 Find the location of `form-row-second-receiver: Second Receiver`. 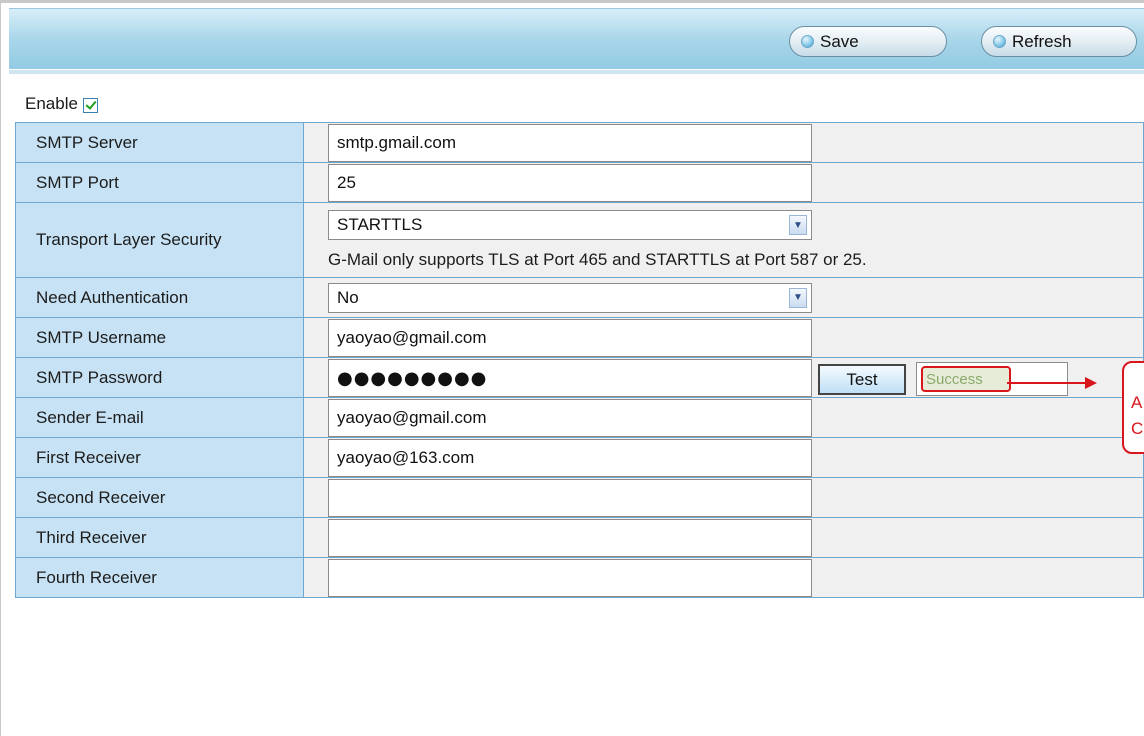

form-row-second-receiver: Second Receiver is located at coordinates (579, 497).